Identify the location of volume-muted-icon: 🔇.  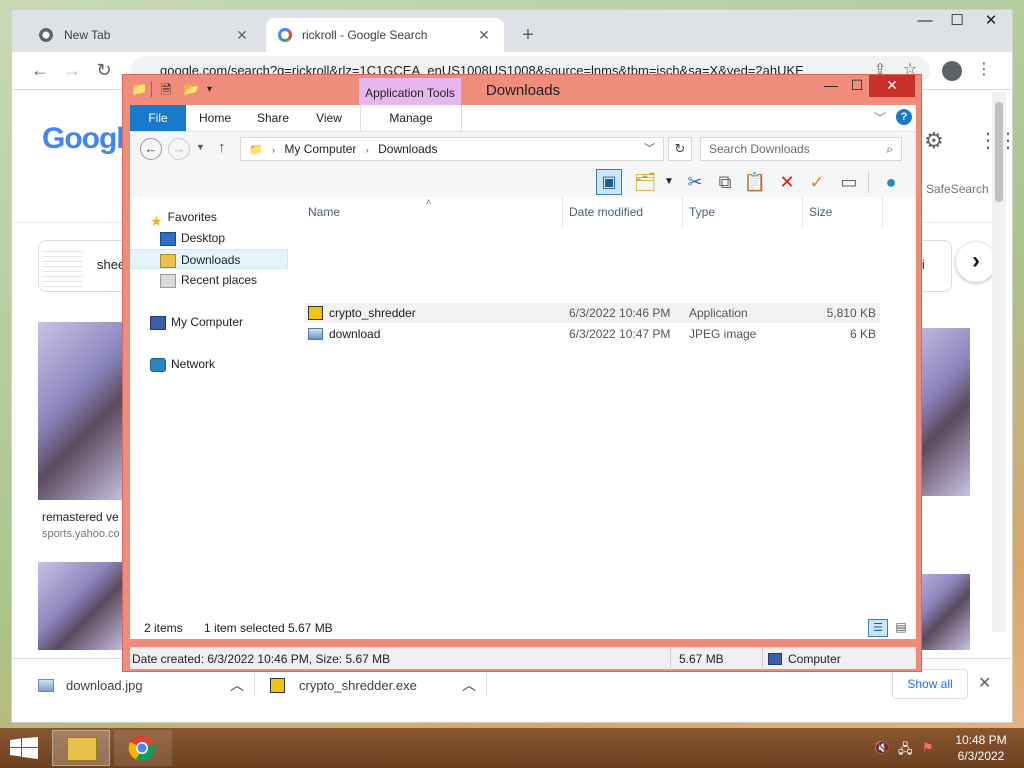
(882, 748).